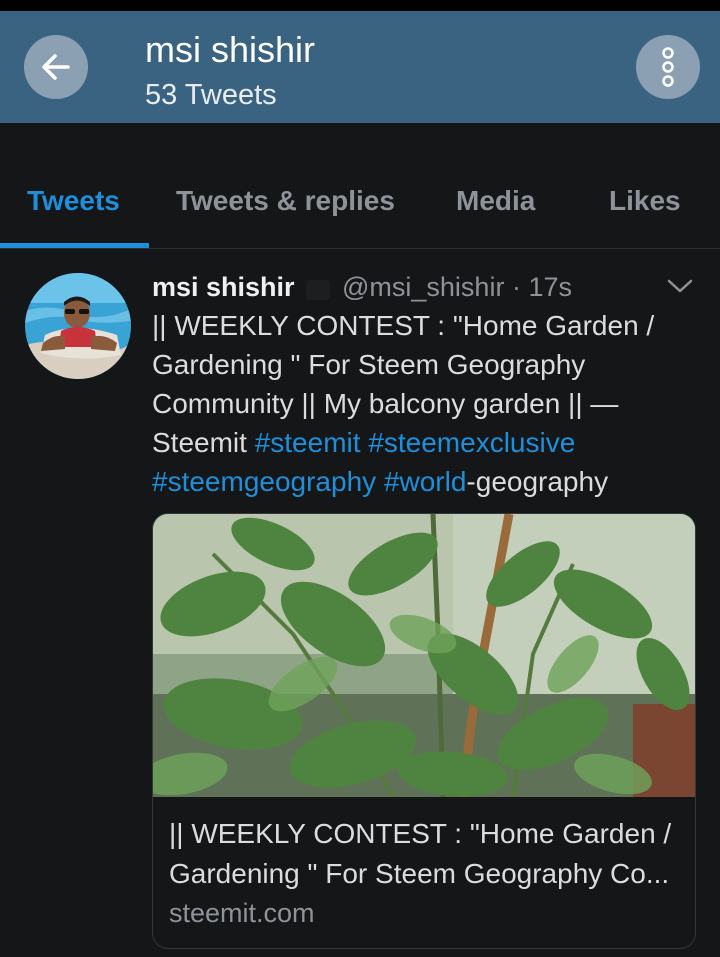 This screenshot has height=957, width=720. I want to click on hashtag-link: #steemexclusive, so click(471, 442).